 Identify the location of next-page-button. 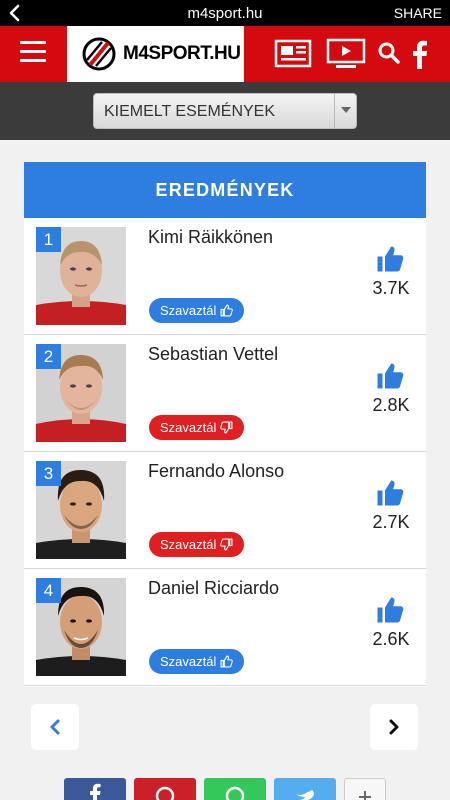
(394, 727).